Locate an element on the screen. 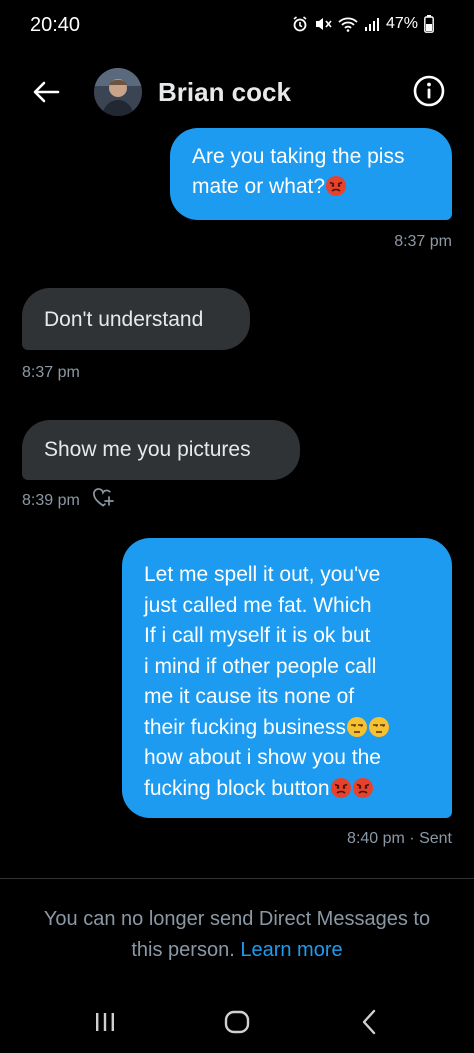 This screenshot has width=474, height=1053. message-text-line: their fucking business is located at coordinates (287, 728).